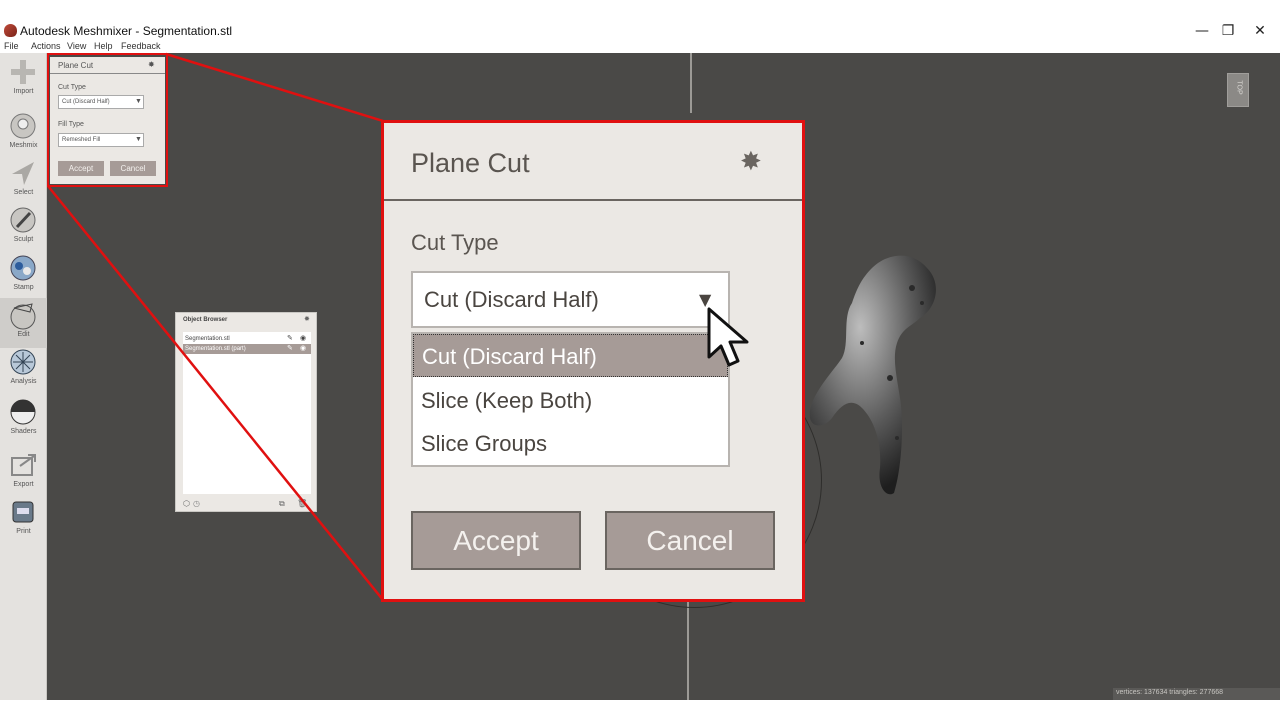 The image size is (1280, 720). I want to click on tool-sculpt: Sculpt, so click(23, 228).